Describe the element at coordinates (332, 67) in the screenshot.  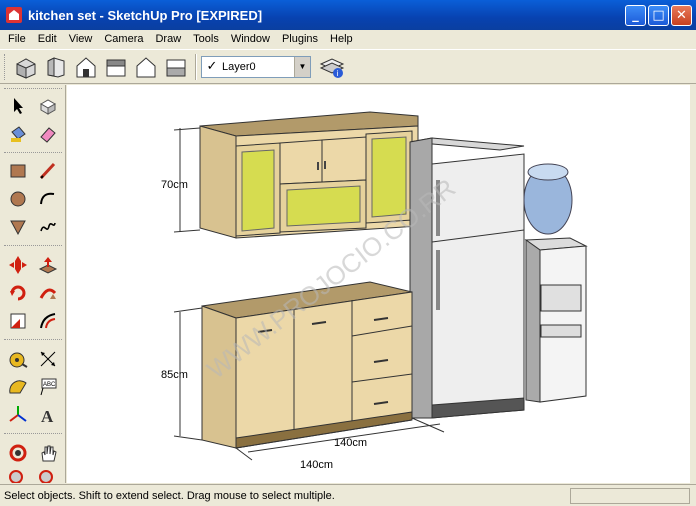
I see `layer-manager-icon: i` at that location.